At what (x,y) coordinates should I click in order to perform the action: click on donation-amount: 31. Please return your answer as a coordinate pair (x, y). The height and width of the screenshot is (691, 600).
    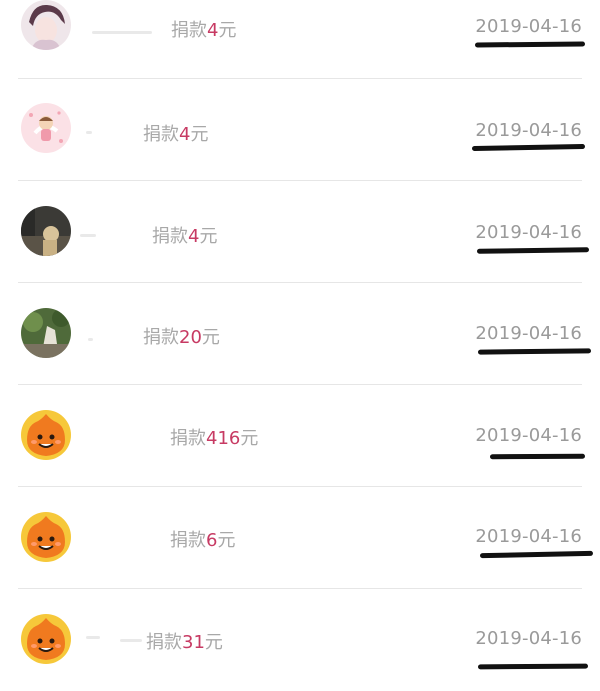
    Looking at the image, I should click on (193, 642).